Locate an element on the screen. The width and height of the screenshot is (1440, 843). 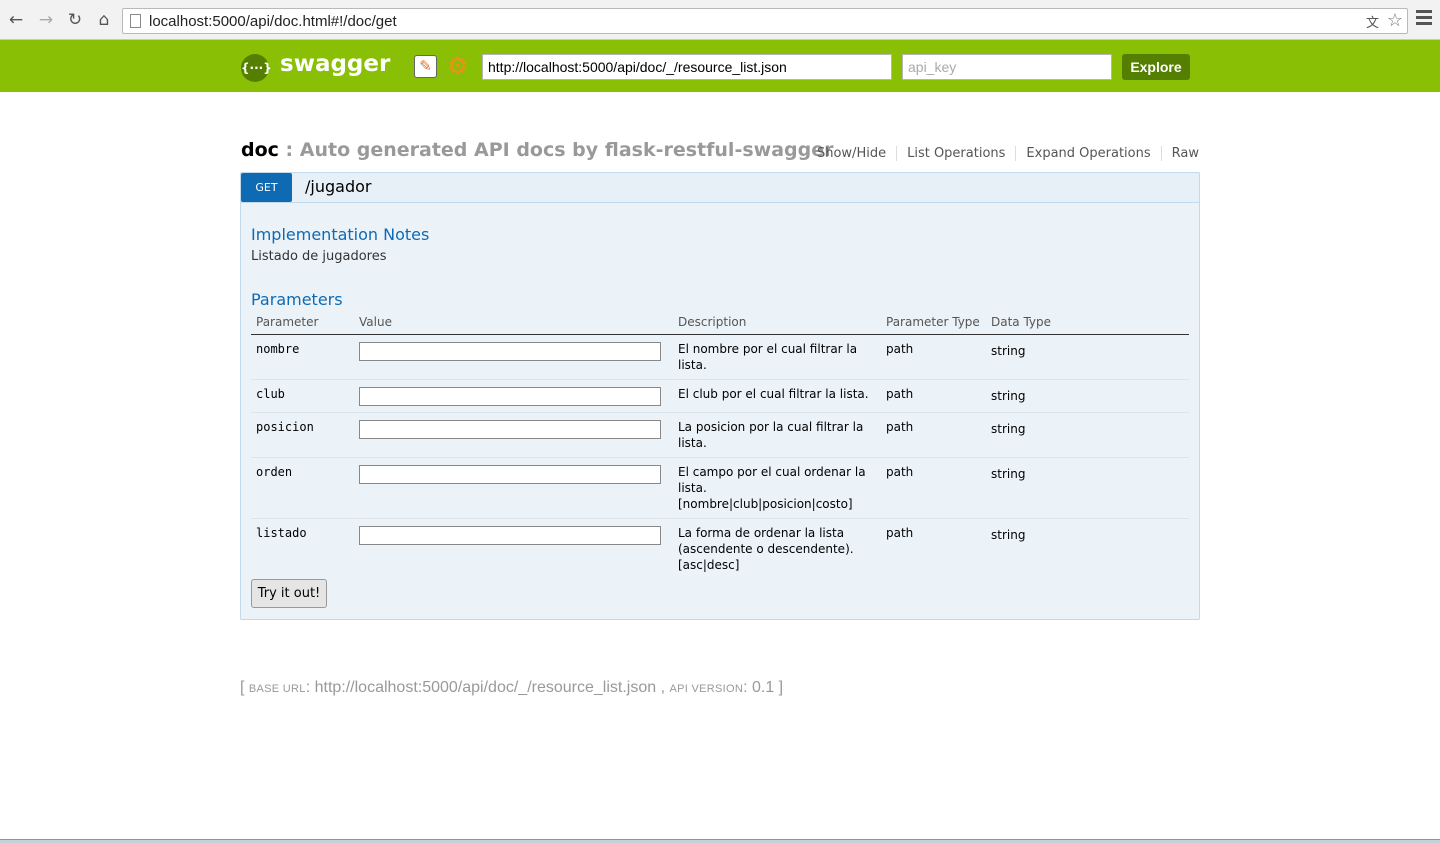
base-url-label: base url is located at coordinates (277, 689).